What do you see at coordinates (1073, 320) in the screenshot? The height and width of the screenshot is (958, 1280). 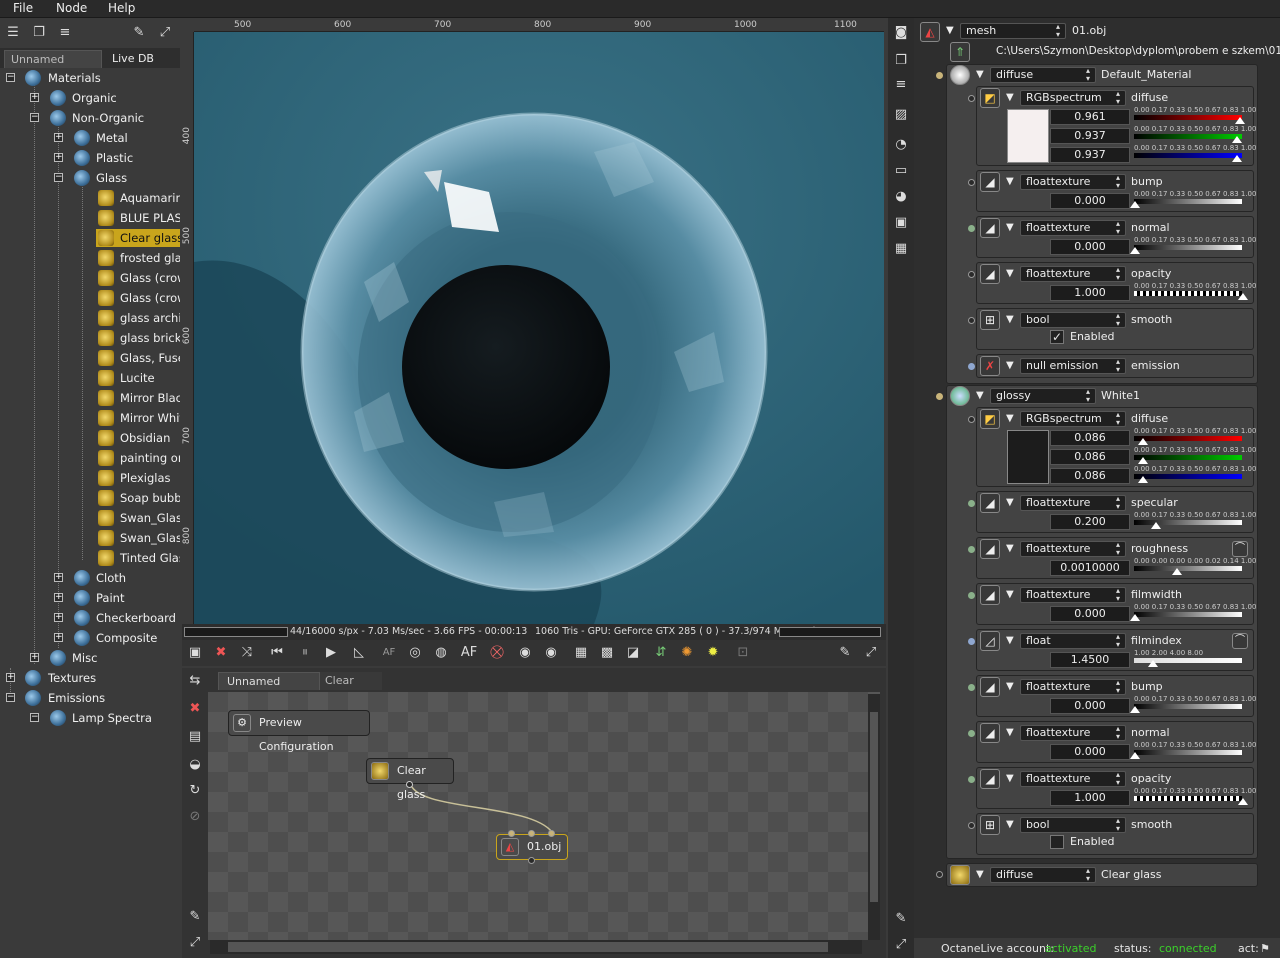 I see `mat1-smooth-type-select: bool` at bounding box center [1073, 320].